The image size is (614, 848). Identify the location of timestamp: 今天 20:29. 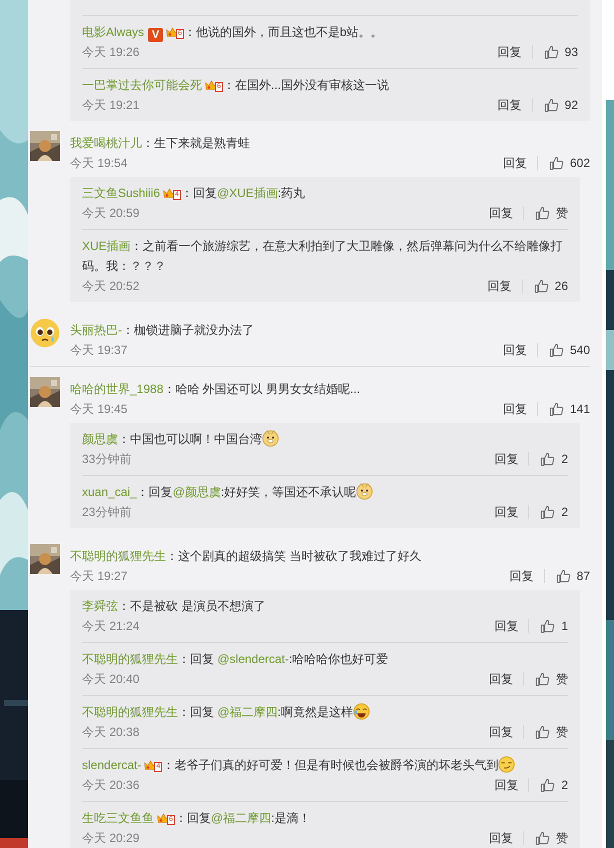
(111, 838).